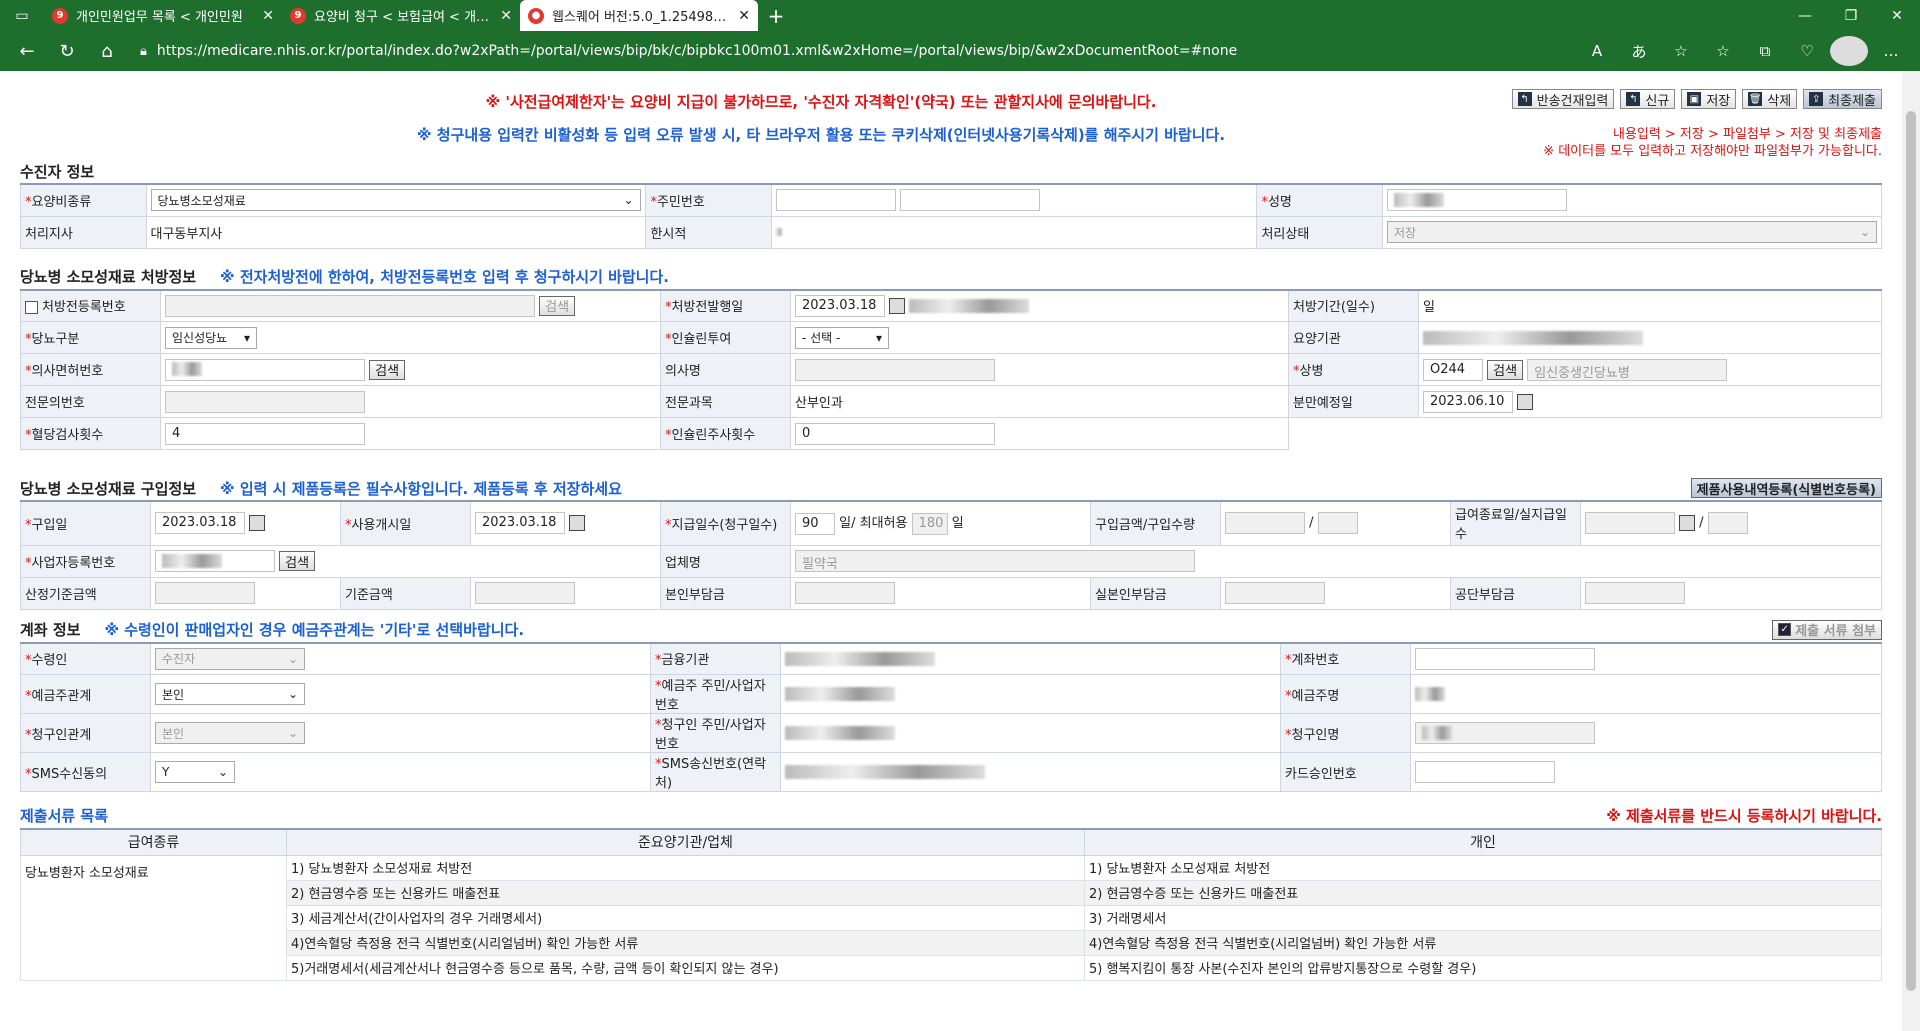  What do you see at coordinates (1630, 523) in the screenshot?
I see `end-date-input` at bounding box center [1630, 523].